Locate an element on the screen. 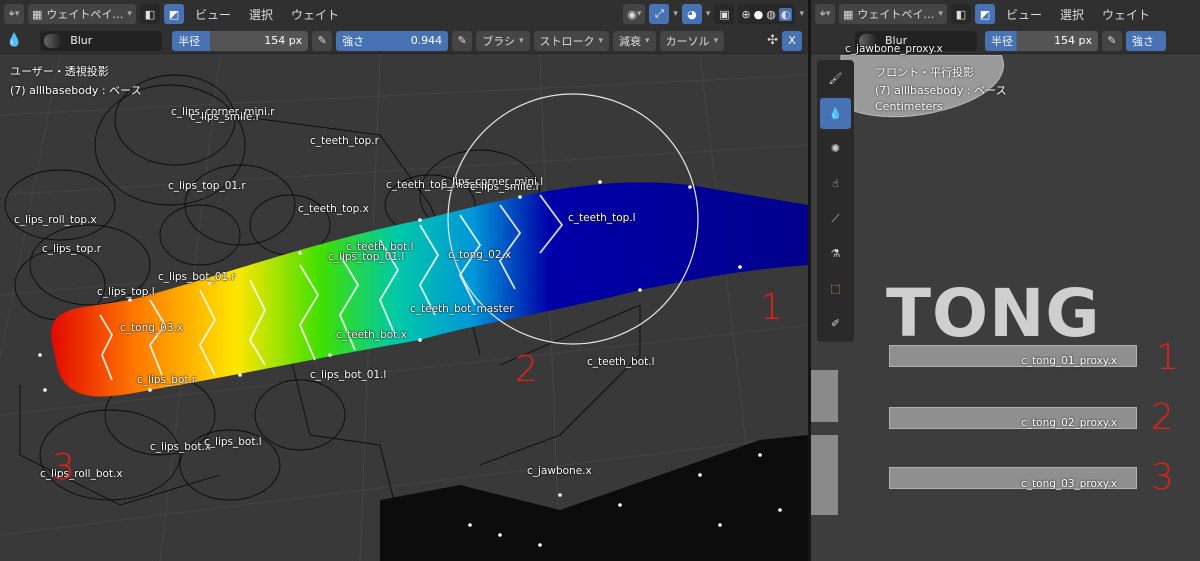  shading-group: ⊕ ● ◍ ◐ is located at coordinates (767, 14).